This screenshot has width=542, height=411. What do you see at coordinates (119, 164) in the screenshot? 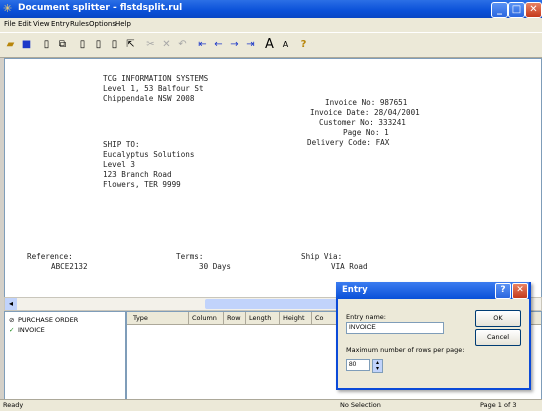
I see `ship-to-line: Level 3` at bounding box center [119, 164].